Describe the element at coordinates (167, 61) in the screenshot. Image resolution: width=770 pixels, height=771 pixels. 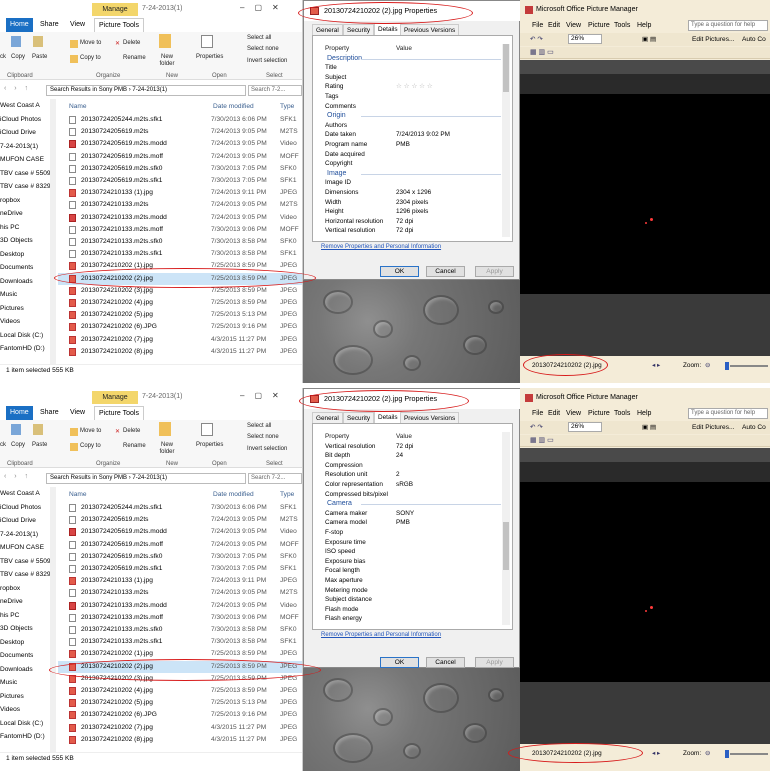
I see `new-folder-button: New folder` at that location.